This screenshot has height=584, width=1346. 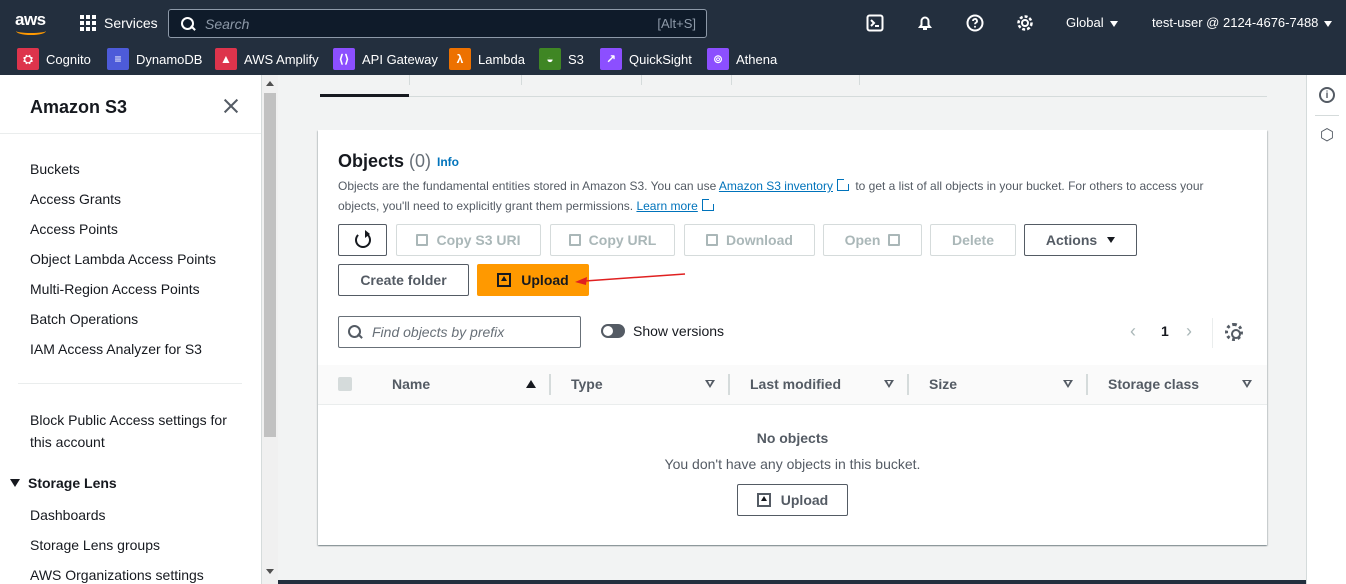 I want to click on open-button: Open, so click(x=872, y=240).